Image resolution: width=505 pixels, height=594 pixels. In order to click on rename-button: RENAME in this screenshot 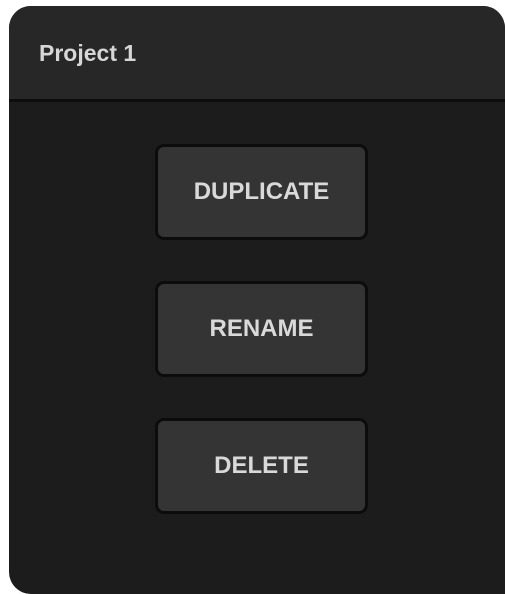, I will do `click(261, 329)`.